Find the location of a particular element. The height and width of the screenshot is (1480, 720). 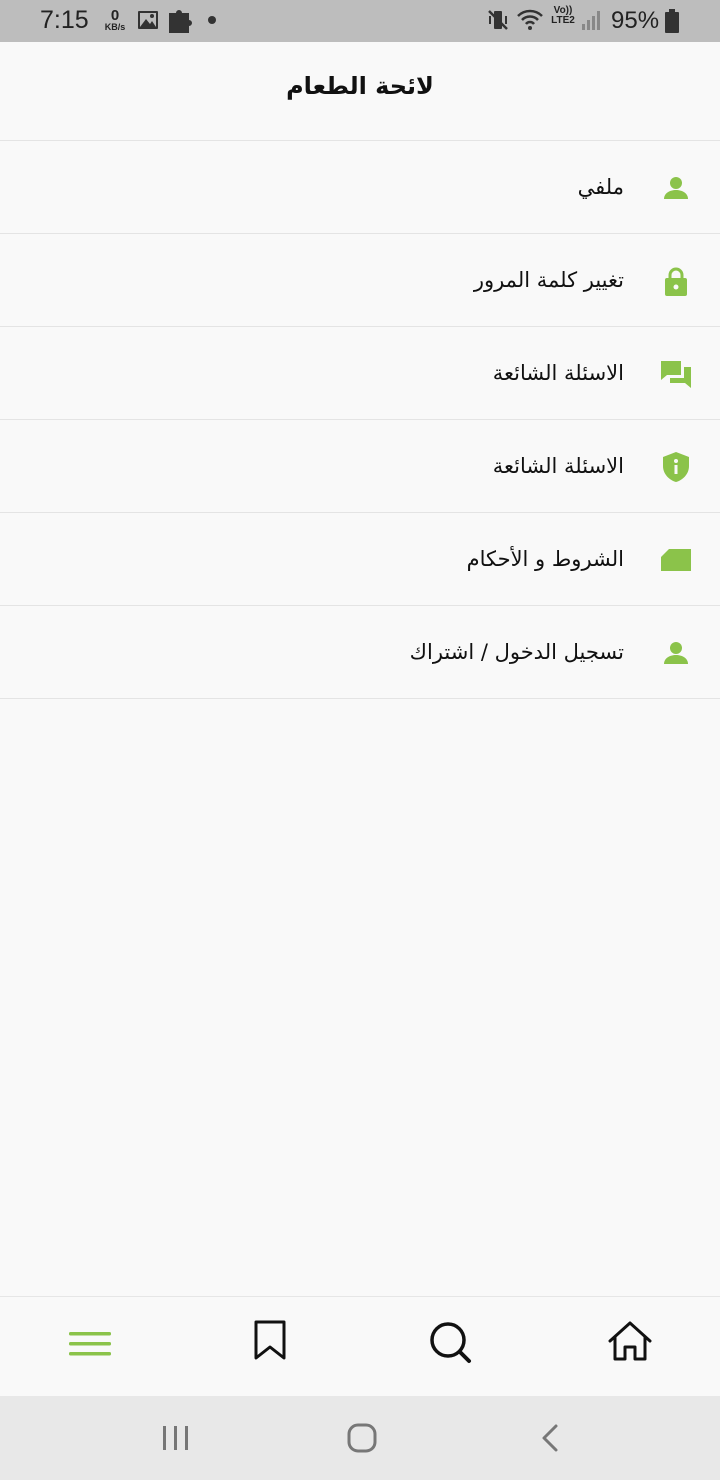

menu-item-label: الشروط و الأحكام is located at coordinates (545, 559).